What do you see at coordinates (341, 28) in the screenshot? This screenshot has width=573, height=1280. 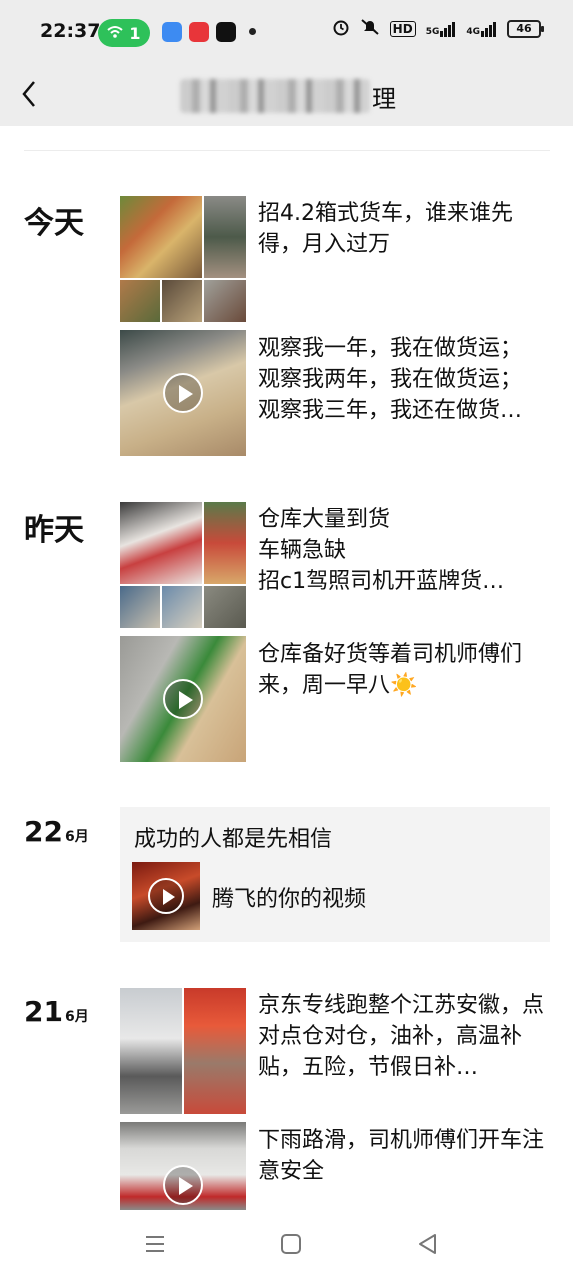 I see `alarm-icon` at bounding box center [341, 28].